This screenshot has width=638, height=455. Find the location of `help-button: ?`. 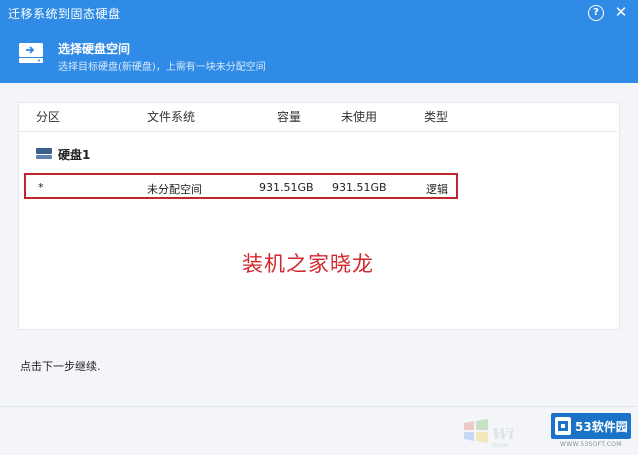

help-button: ? is located at coordinates (596, 13).